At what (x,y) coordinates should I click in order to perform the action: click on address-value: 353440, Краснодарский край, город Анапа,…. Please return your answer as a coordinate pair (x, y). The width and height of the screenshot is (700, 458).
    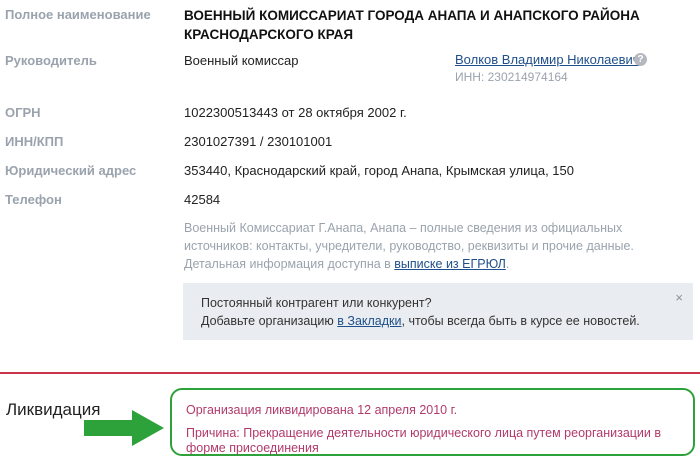
    Looking at the image, I should click on (379, 170).